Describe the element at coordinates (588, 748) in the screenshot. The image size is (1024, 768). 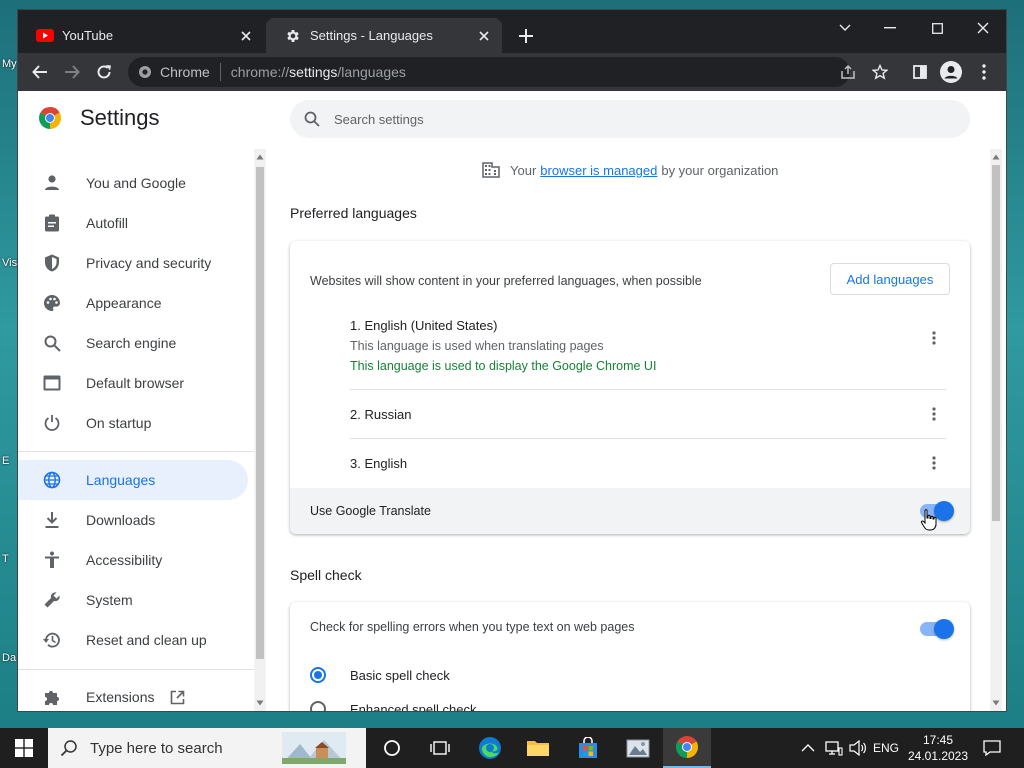
I see `microsoft-store-icon` at that location.